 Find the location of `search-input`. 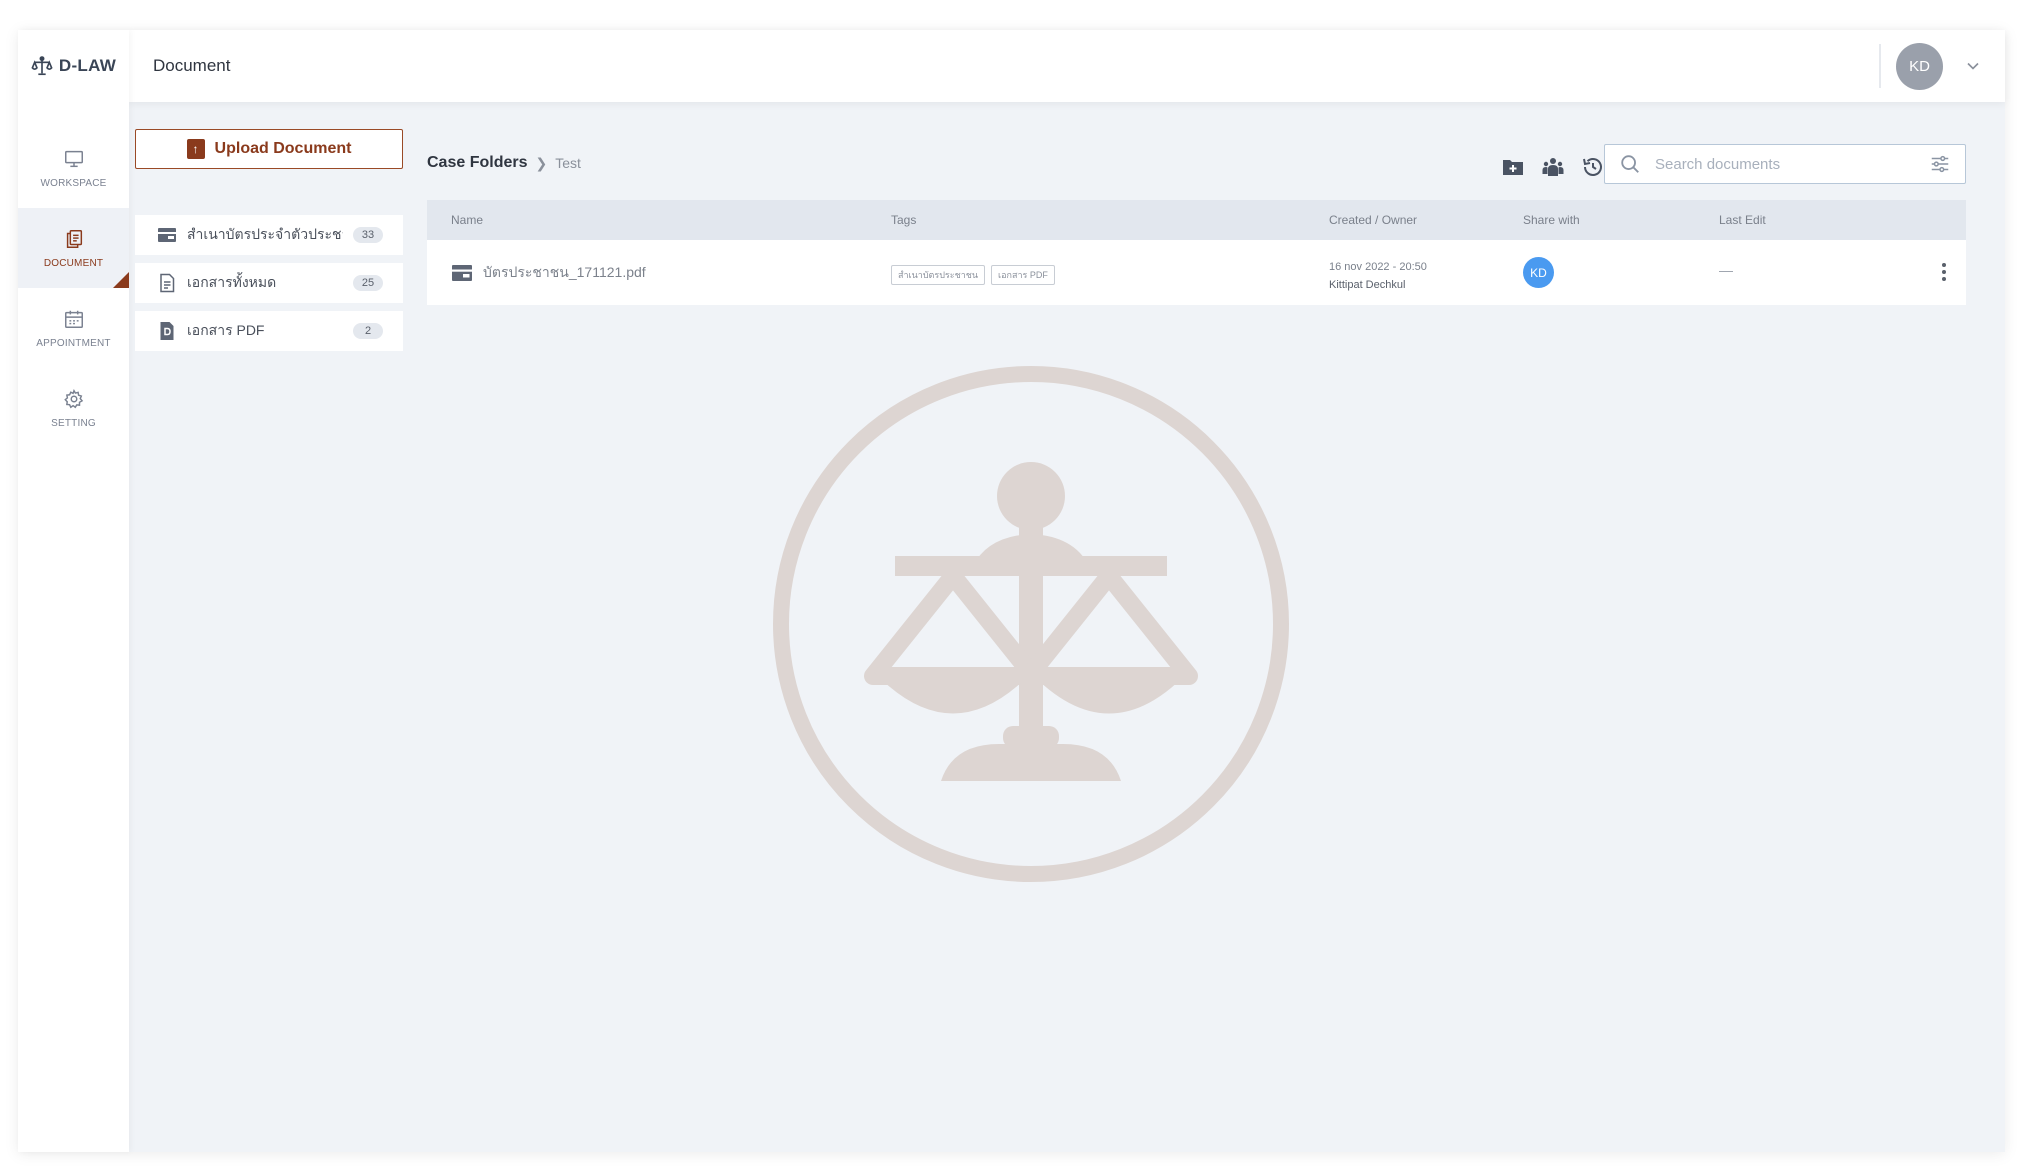

search-input is located at coordinates (1792, 164).